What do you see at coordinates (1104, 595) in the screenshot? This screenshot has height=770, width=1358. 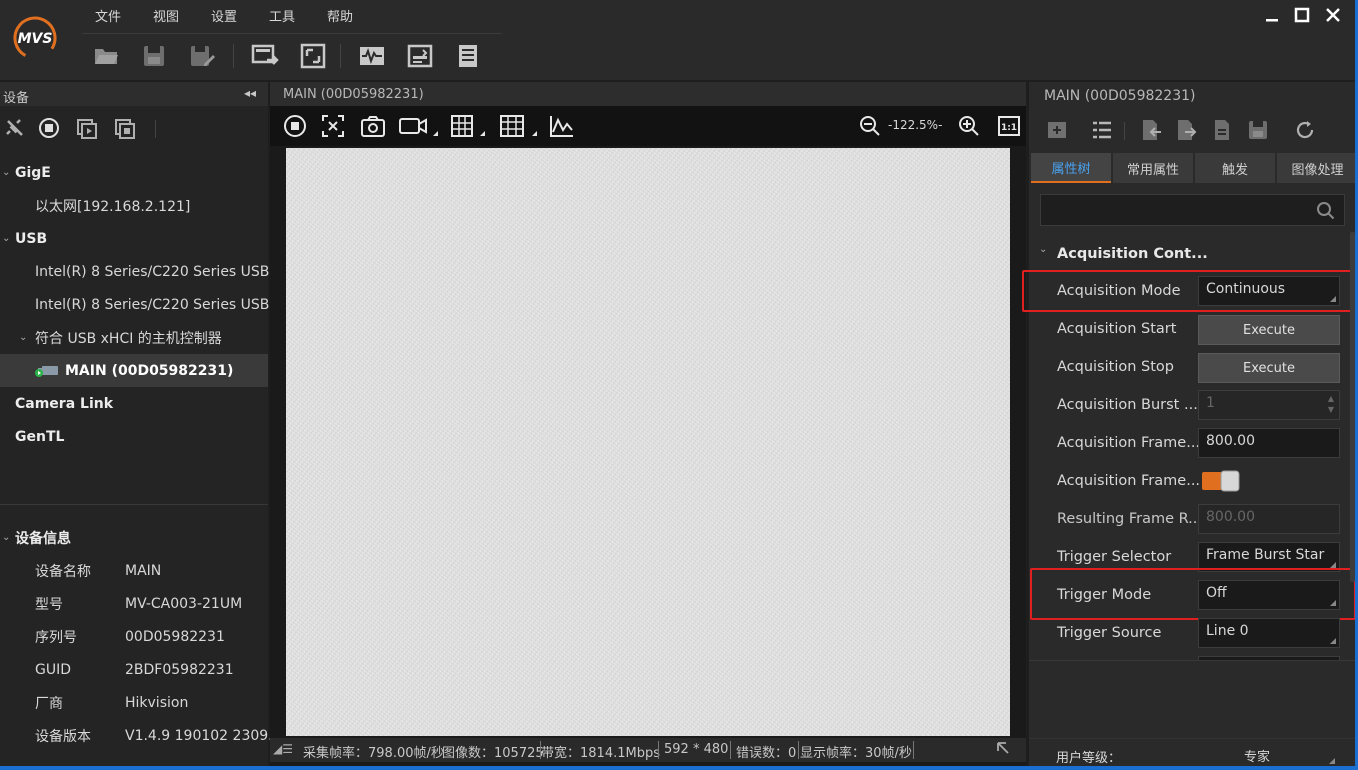 I see `prop-name-trigger-mode: Trigger Mode` at bounding box center [1104, 595].